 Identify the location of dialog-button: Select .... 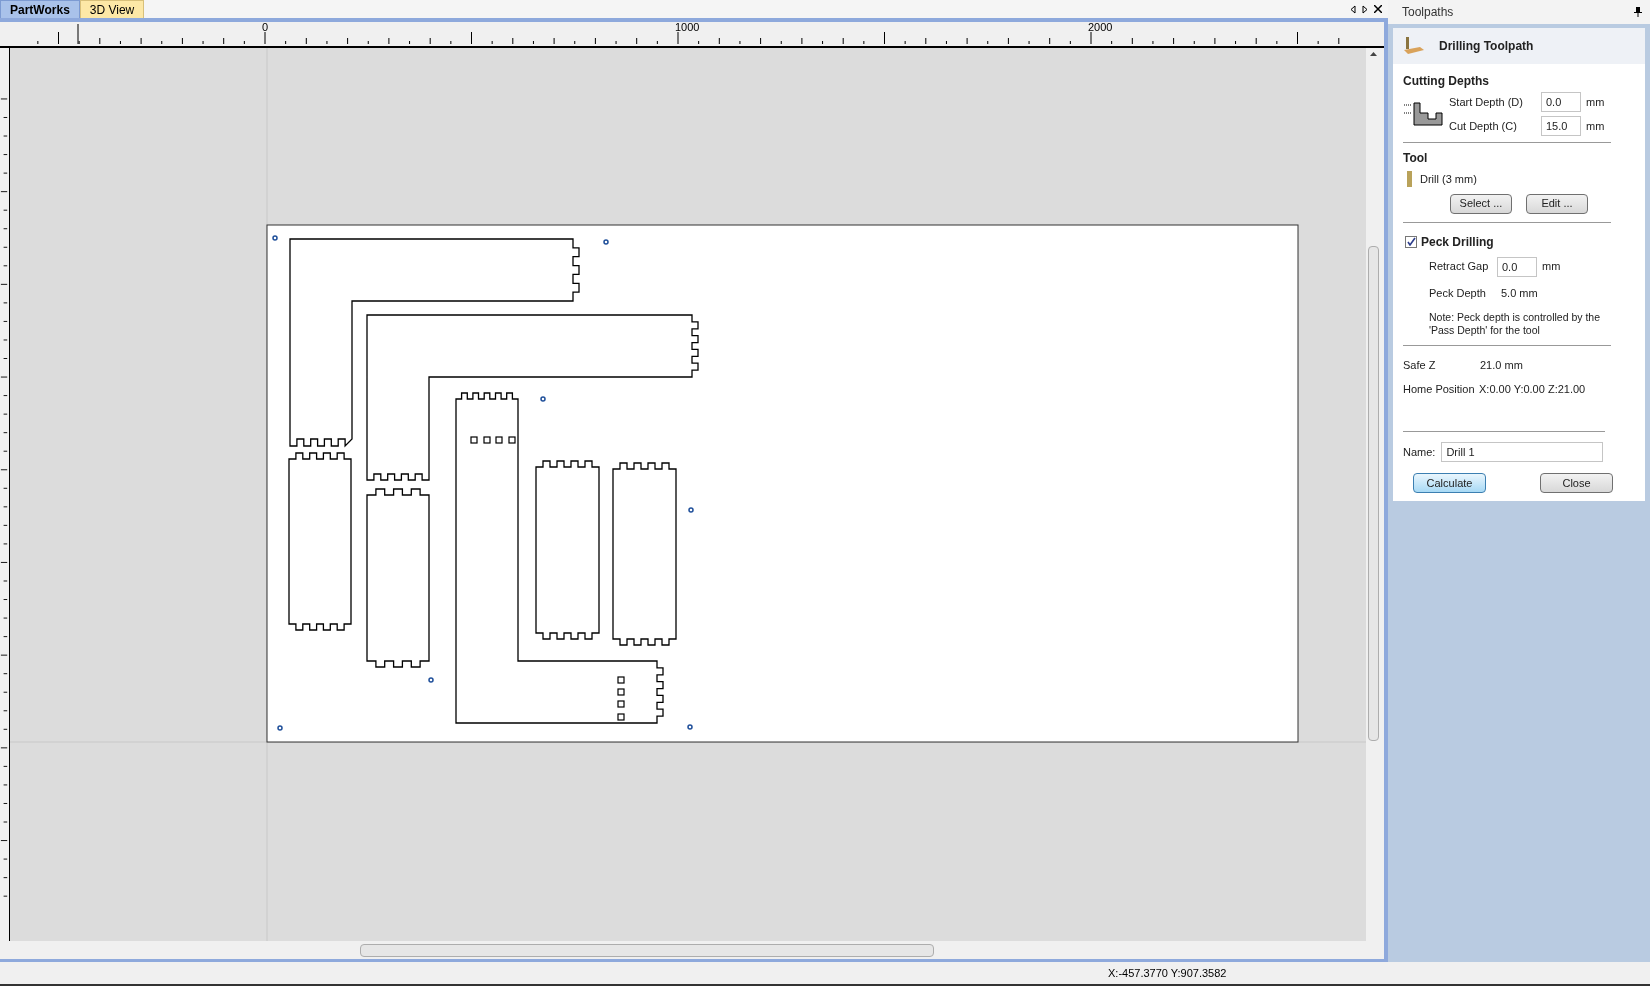
(1481, 203).